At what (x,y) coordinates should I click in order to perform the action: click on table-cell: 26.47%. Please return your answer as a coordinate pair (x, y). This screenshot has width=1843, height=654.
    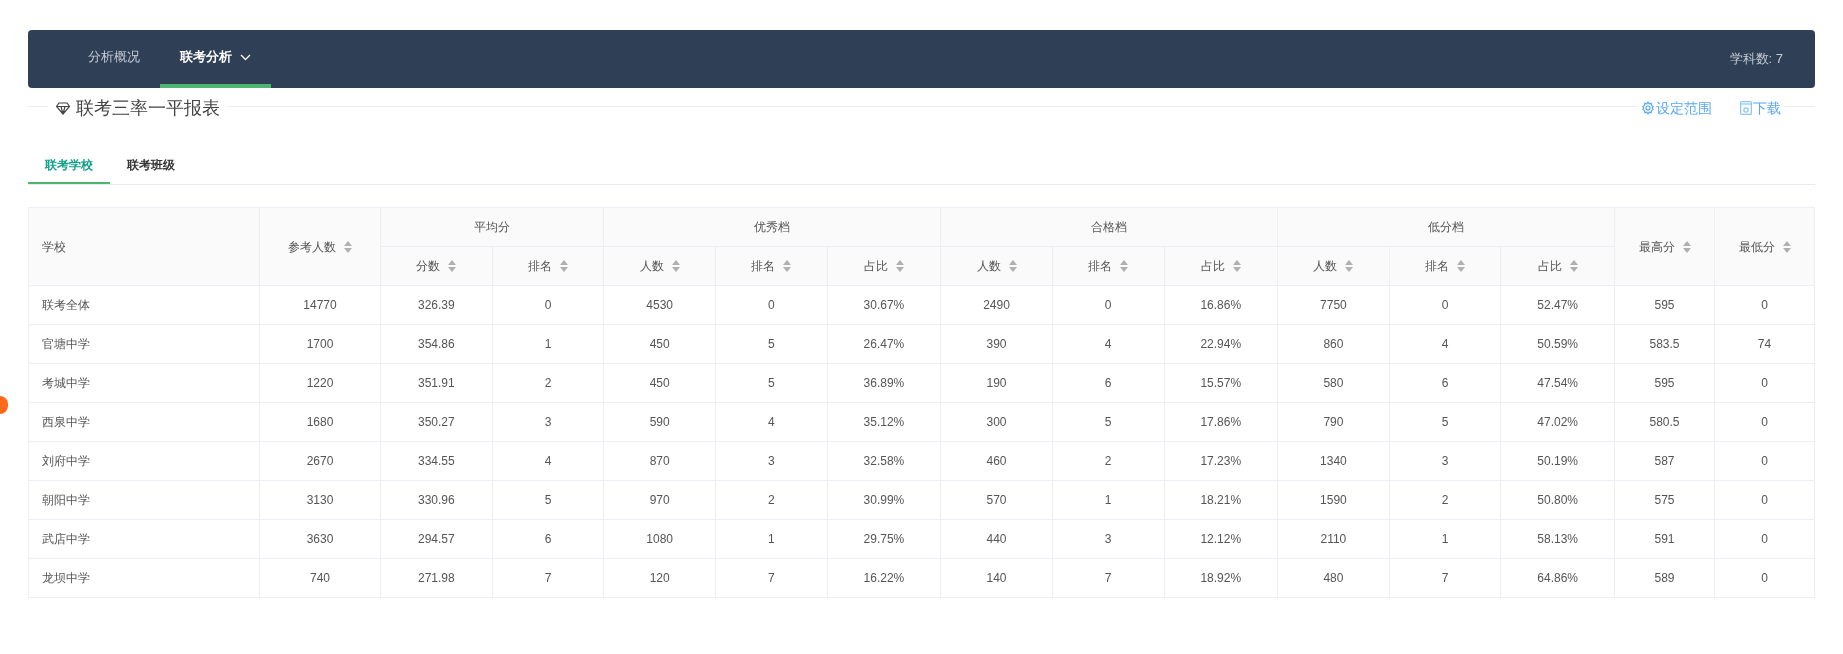
    Looking at the image, I should click on (884, 344).